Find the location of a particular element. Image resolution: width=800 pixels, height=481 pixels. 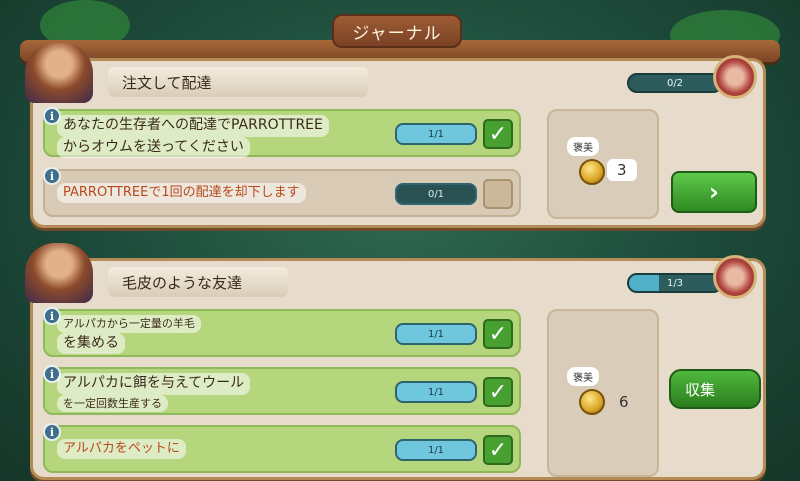

reward-amount: 3 is located at coordinates (622, 170).